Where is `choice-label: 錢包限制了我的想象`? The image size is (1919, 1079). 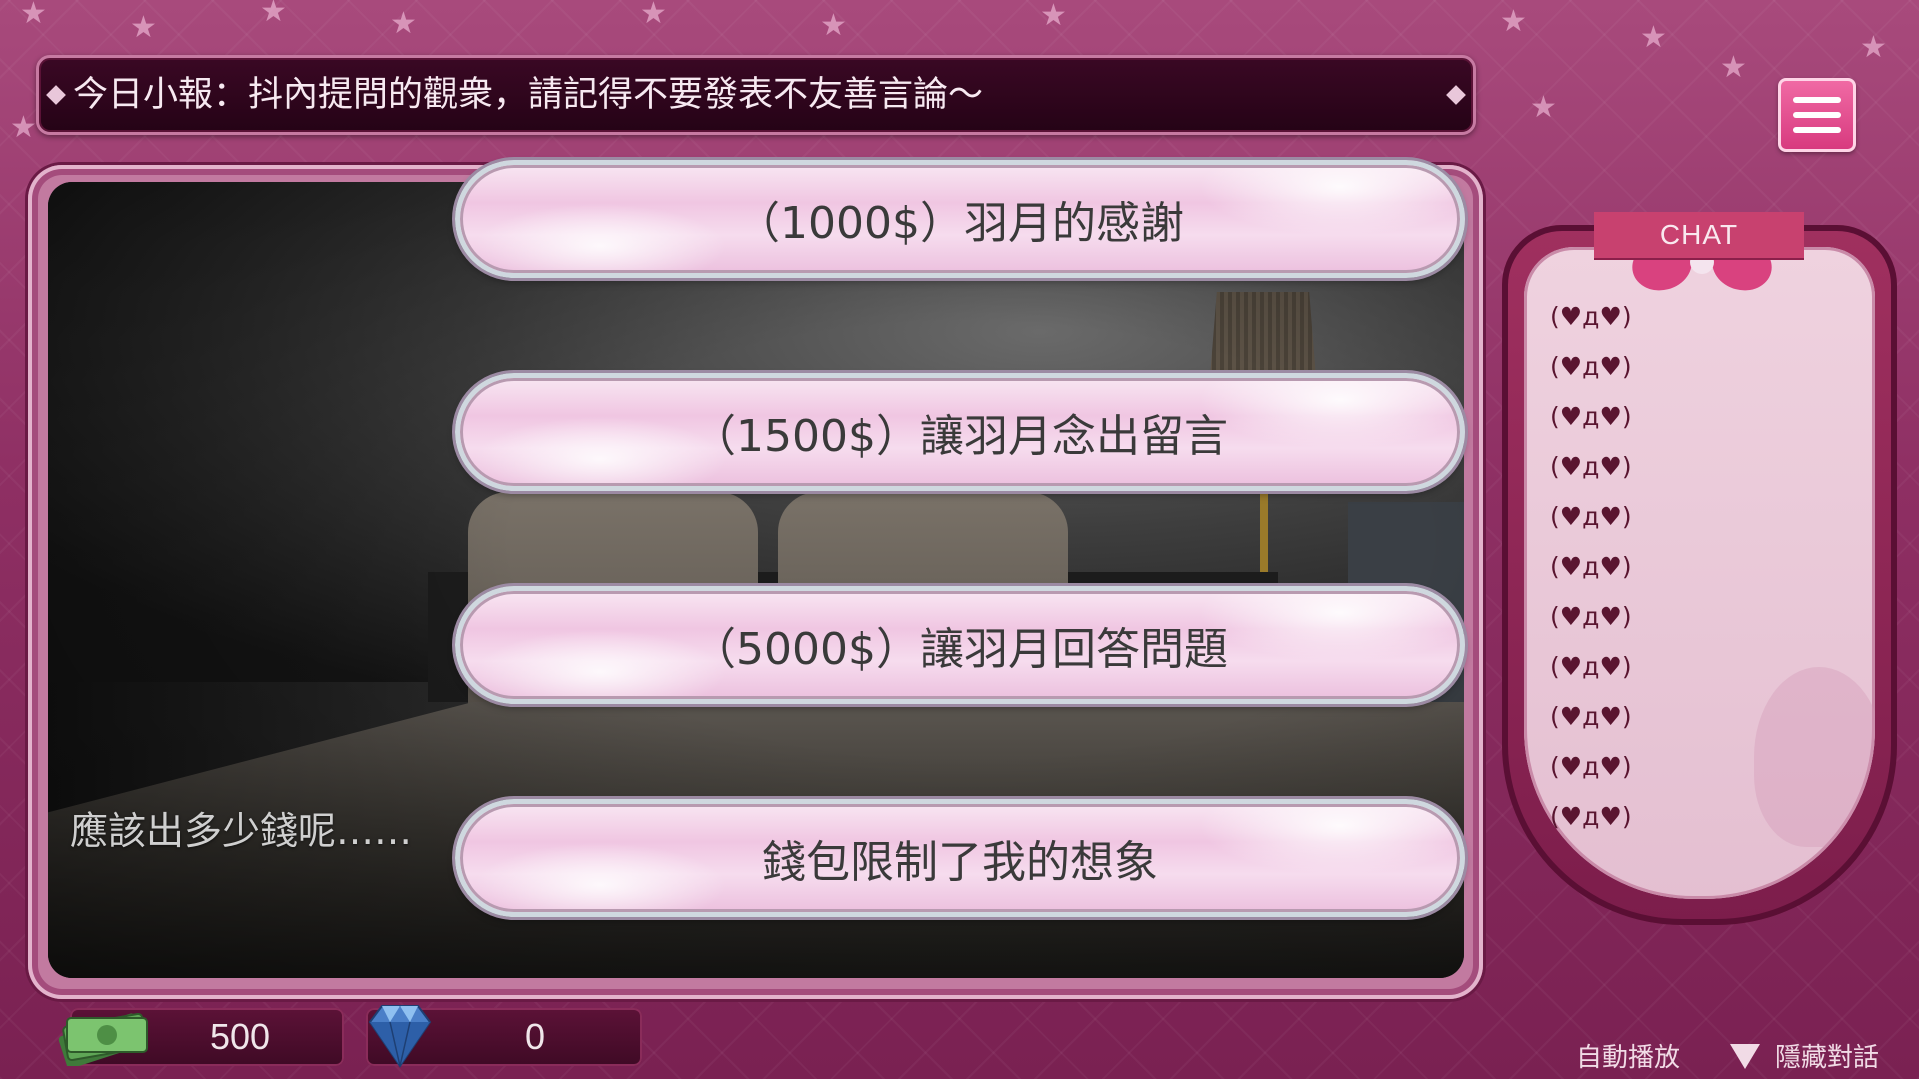 choice-label: 錢包限制了我的想象 is located at coordinates (960, 862).